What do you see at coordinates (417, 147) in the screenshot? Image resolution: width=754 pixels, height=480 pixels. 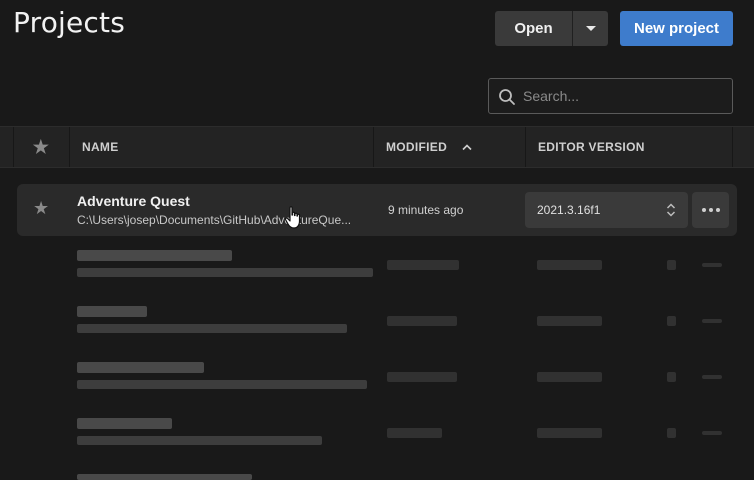 I see `column-header-modified-label: MODIFIED` at bounding box center [417, 147].